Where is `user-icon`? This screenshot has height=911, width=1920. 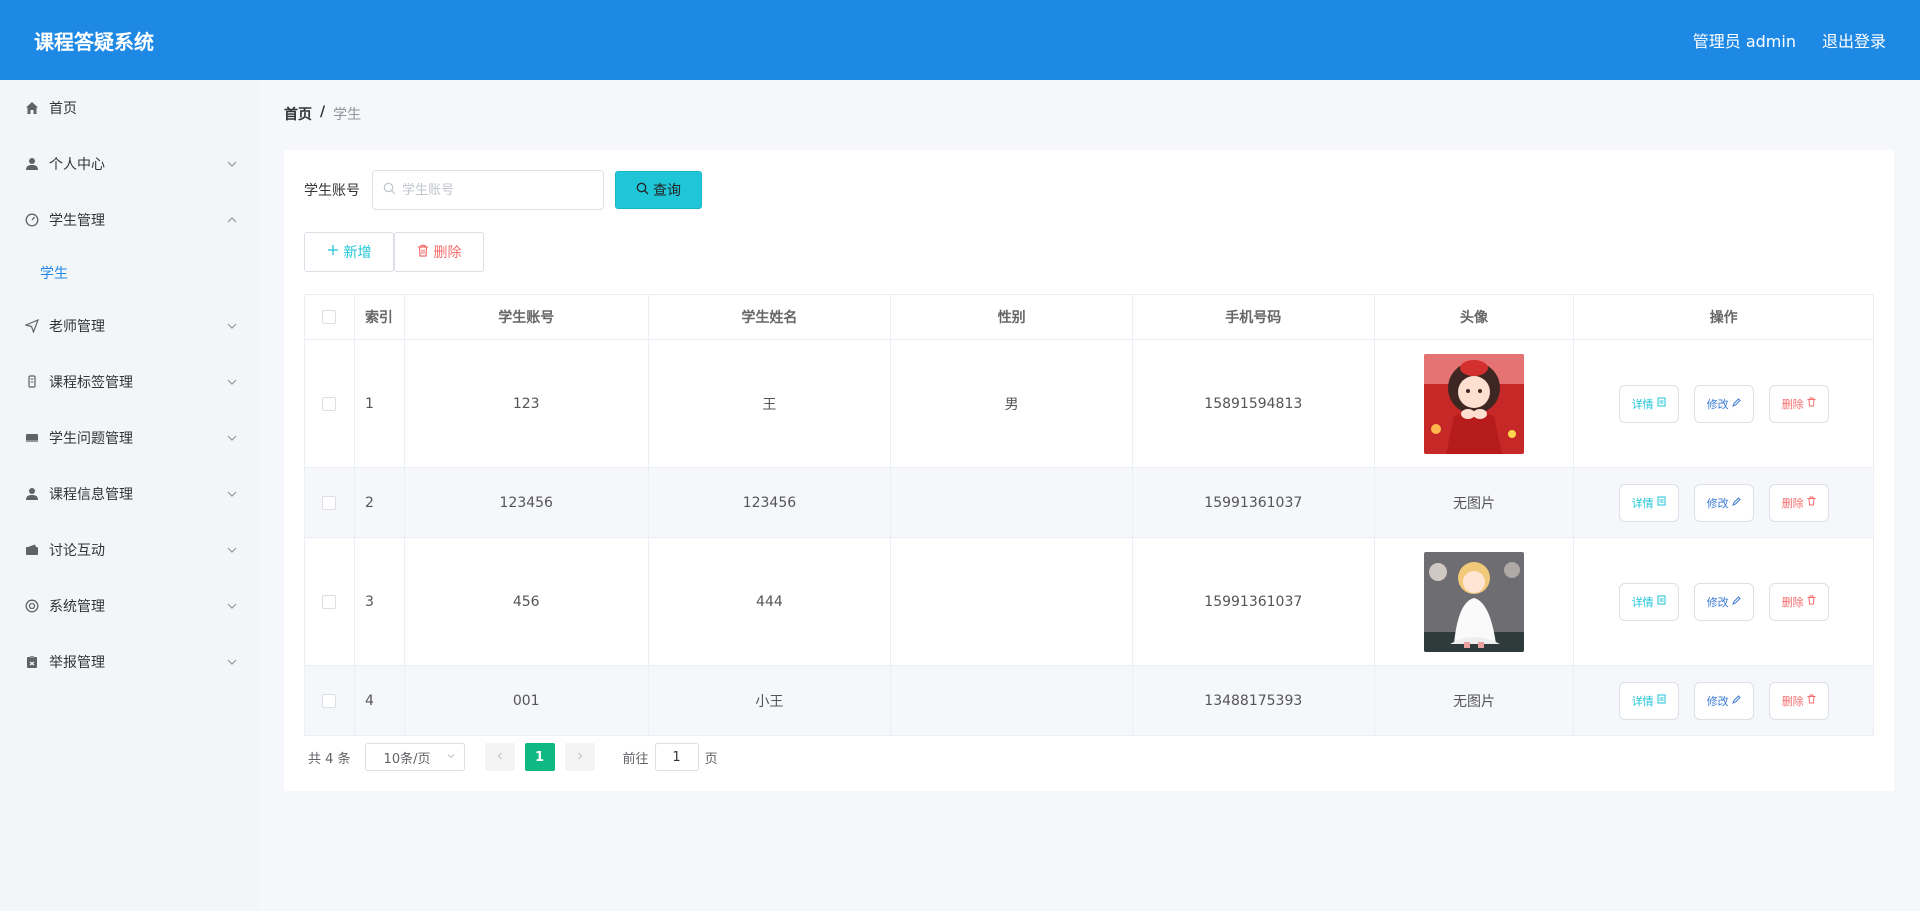
user-icon is located at coordinates (32, 164).